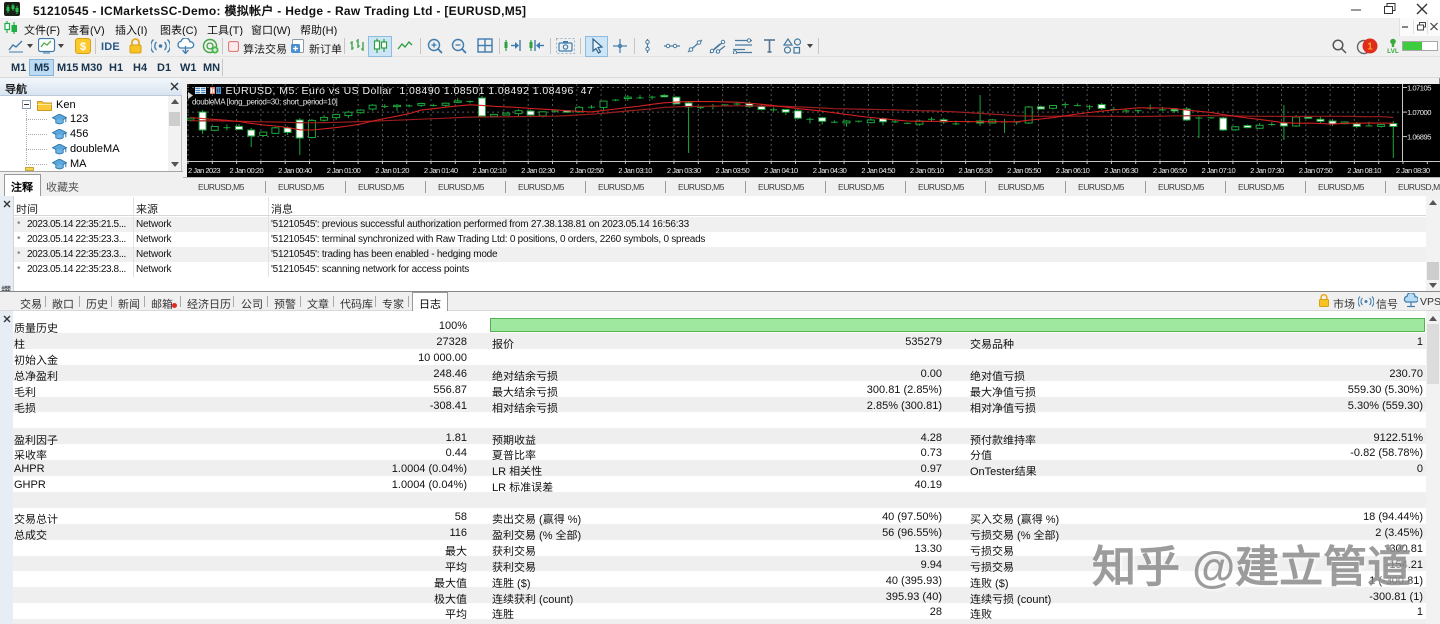  Describe the element at coordinates (1121, 170) in the screenshot. I see `svg-text: 2 Jan 06:30` at that location.